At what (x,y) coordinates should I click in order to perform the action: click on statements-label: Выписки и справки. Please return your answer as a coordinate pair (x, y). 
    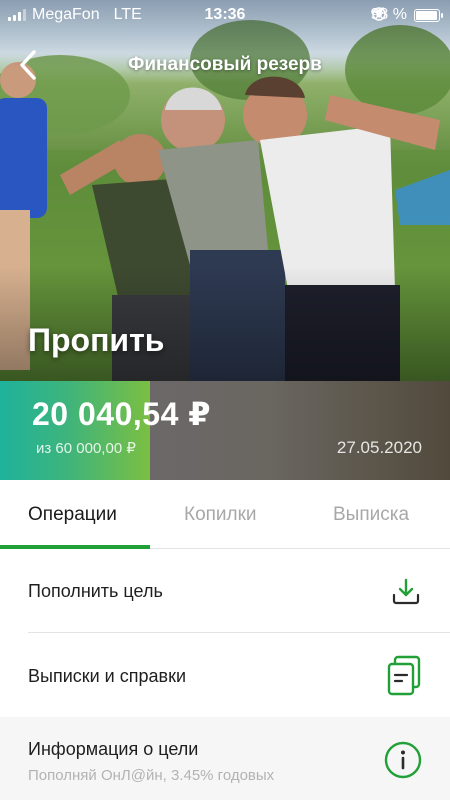
    Looking at the image, I should click on (107, 676).